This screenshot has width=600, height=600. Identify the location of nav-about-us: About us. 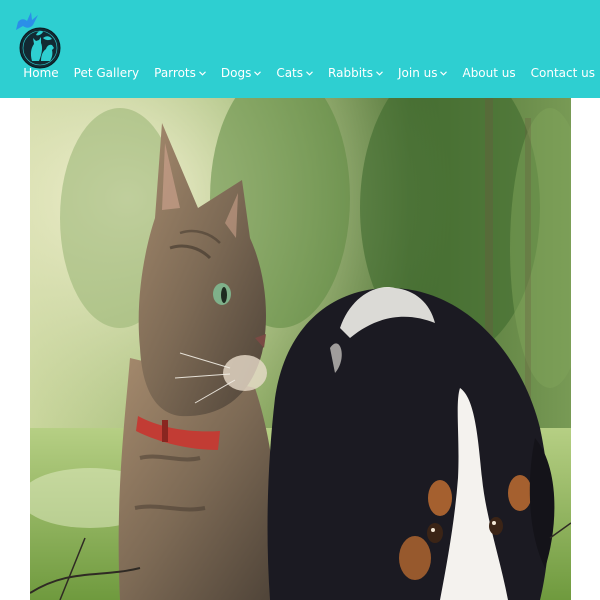
(488, 73).